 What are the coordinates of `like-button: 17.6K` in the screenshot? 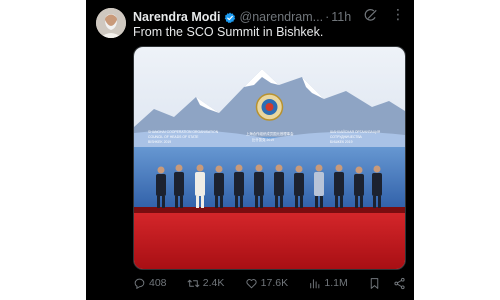 It's located at (266, 283).